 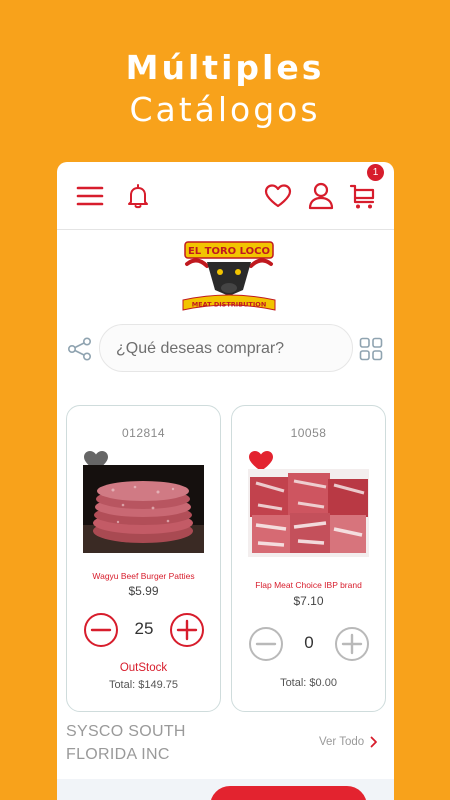 I want to click on heart-icon, so click(x=278, y=196).